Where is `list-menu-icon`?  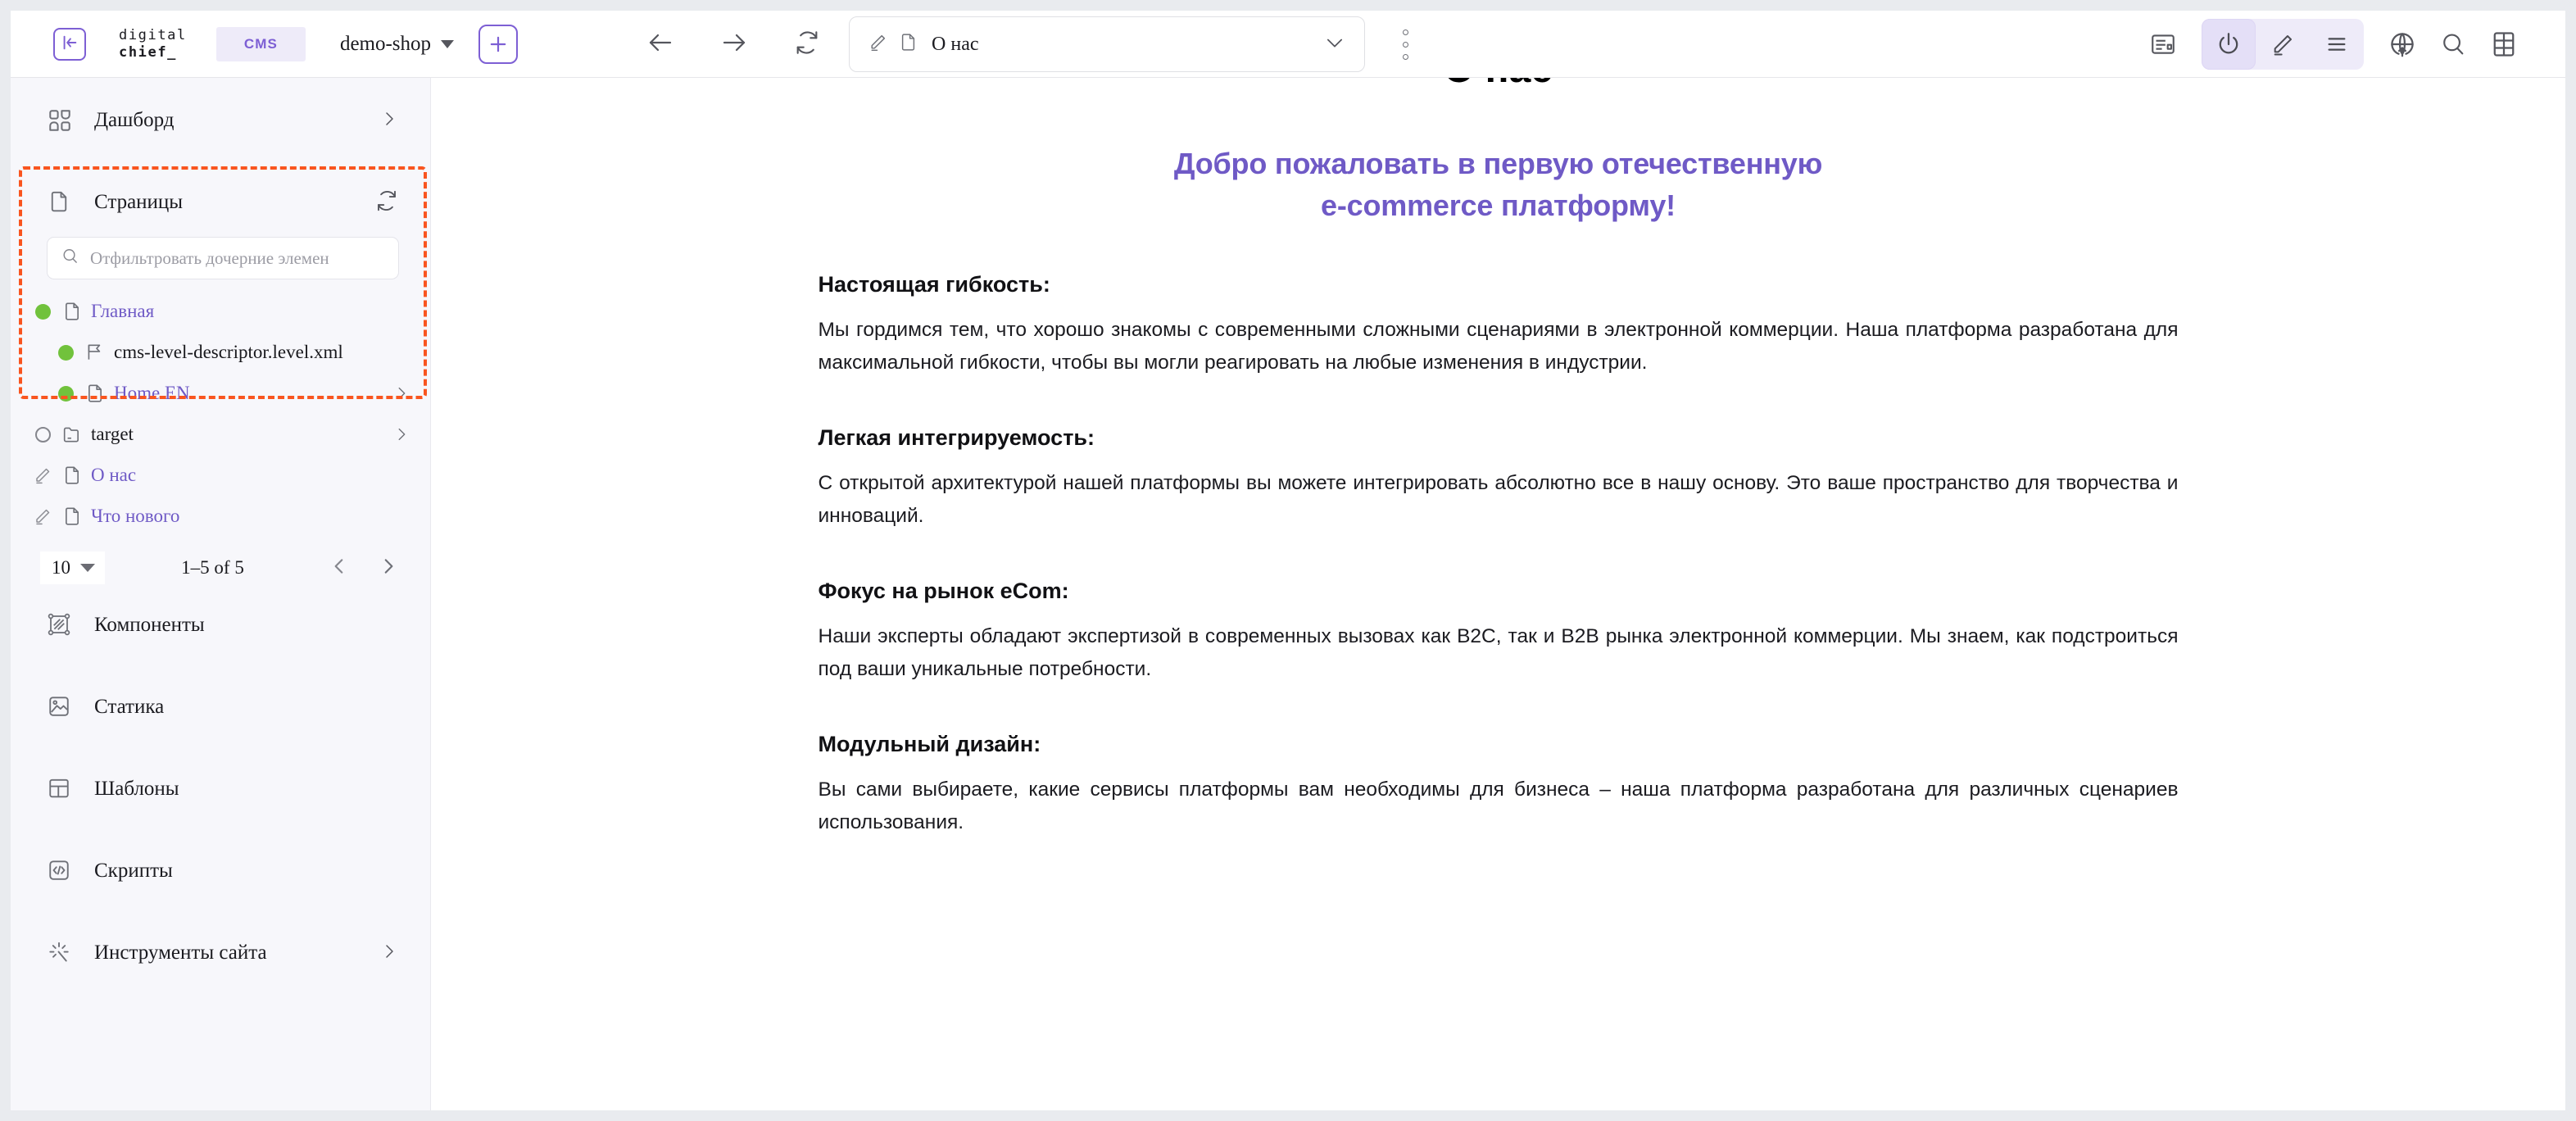 list-menu-icon is located at coordinates (2337, 44).